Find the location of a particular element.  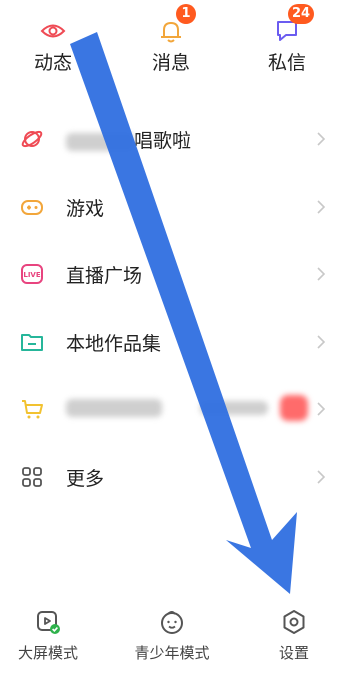

menu-item-live-plaza: LIVE 直播广场 is located at coordinates (171, 274).